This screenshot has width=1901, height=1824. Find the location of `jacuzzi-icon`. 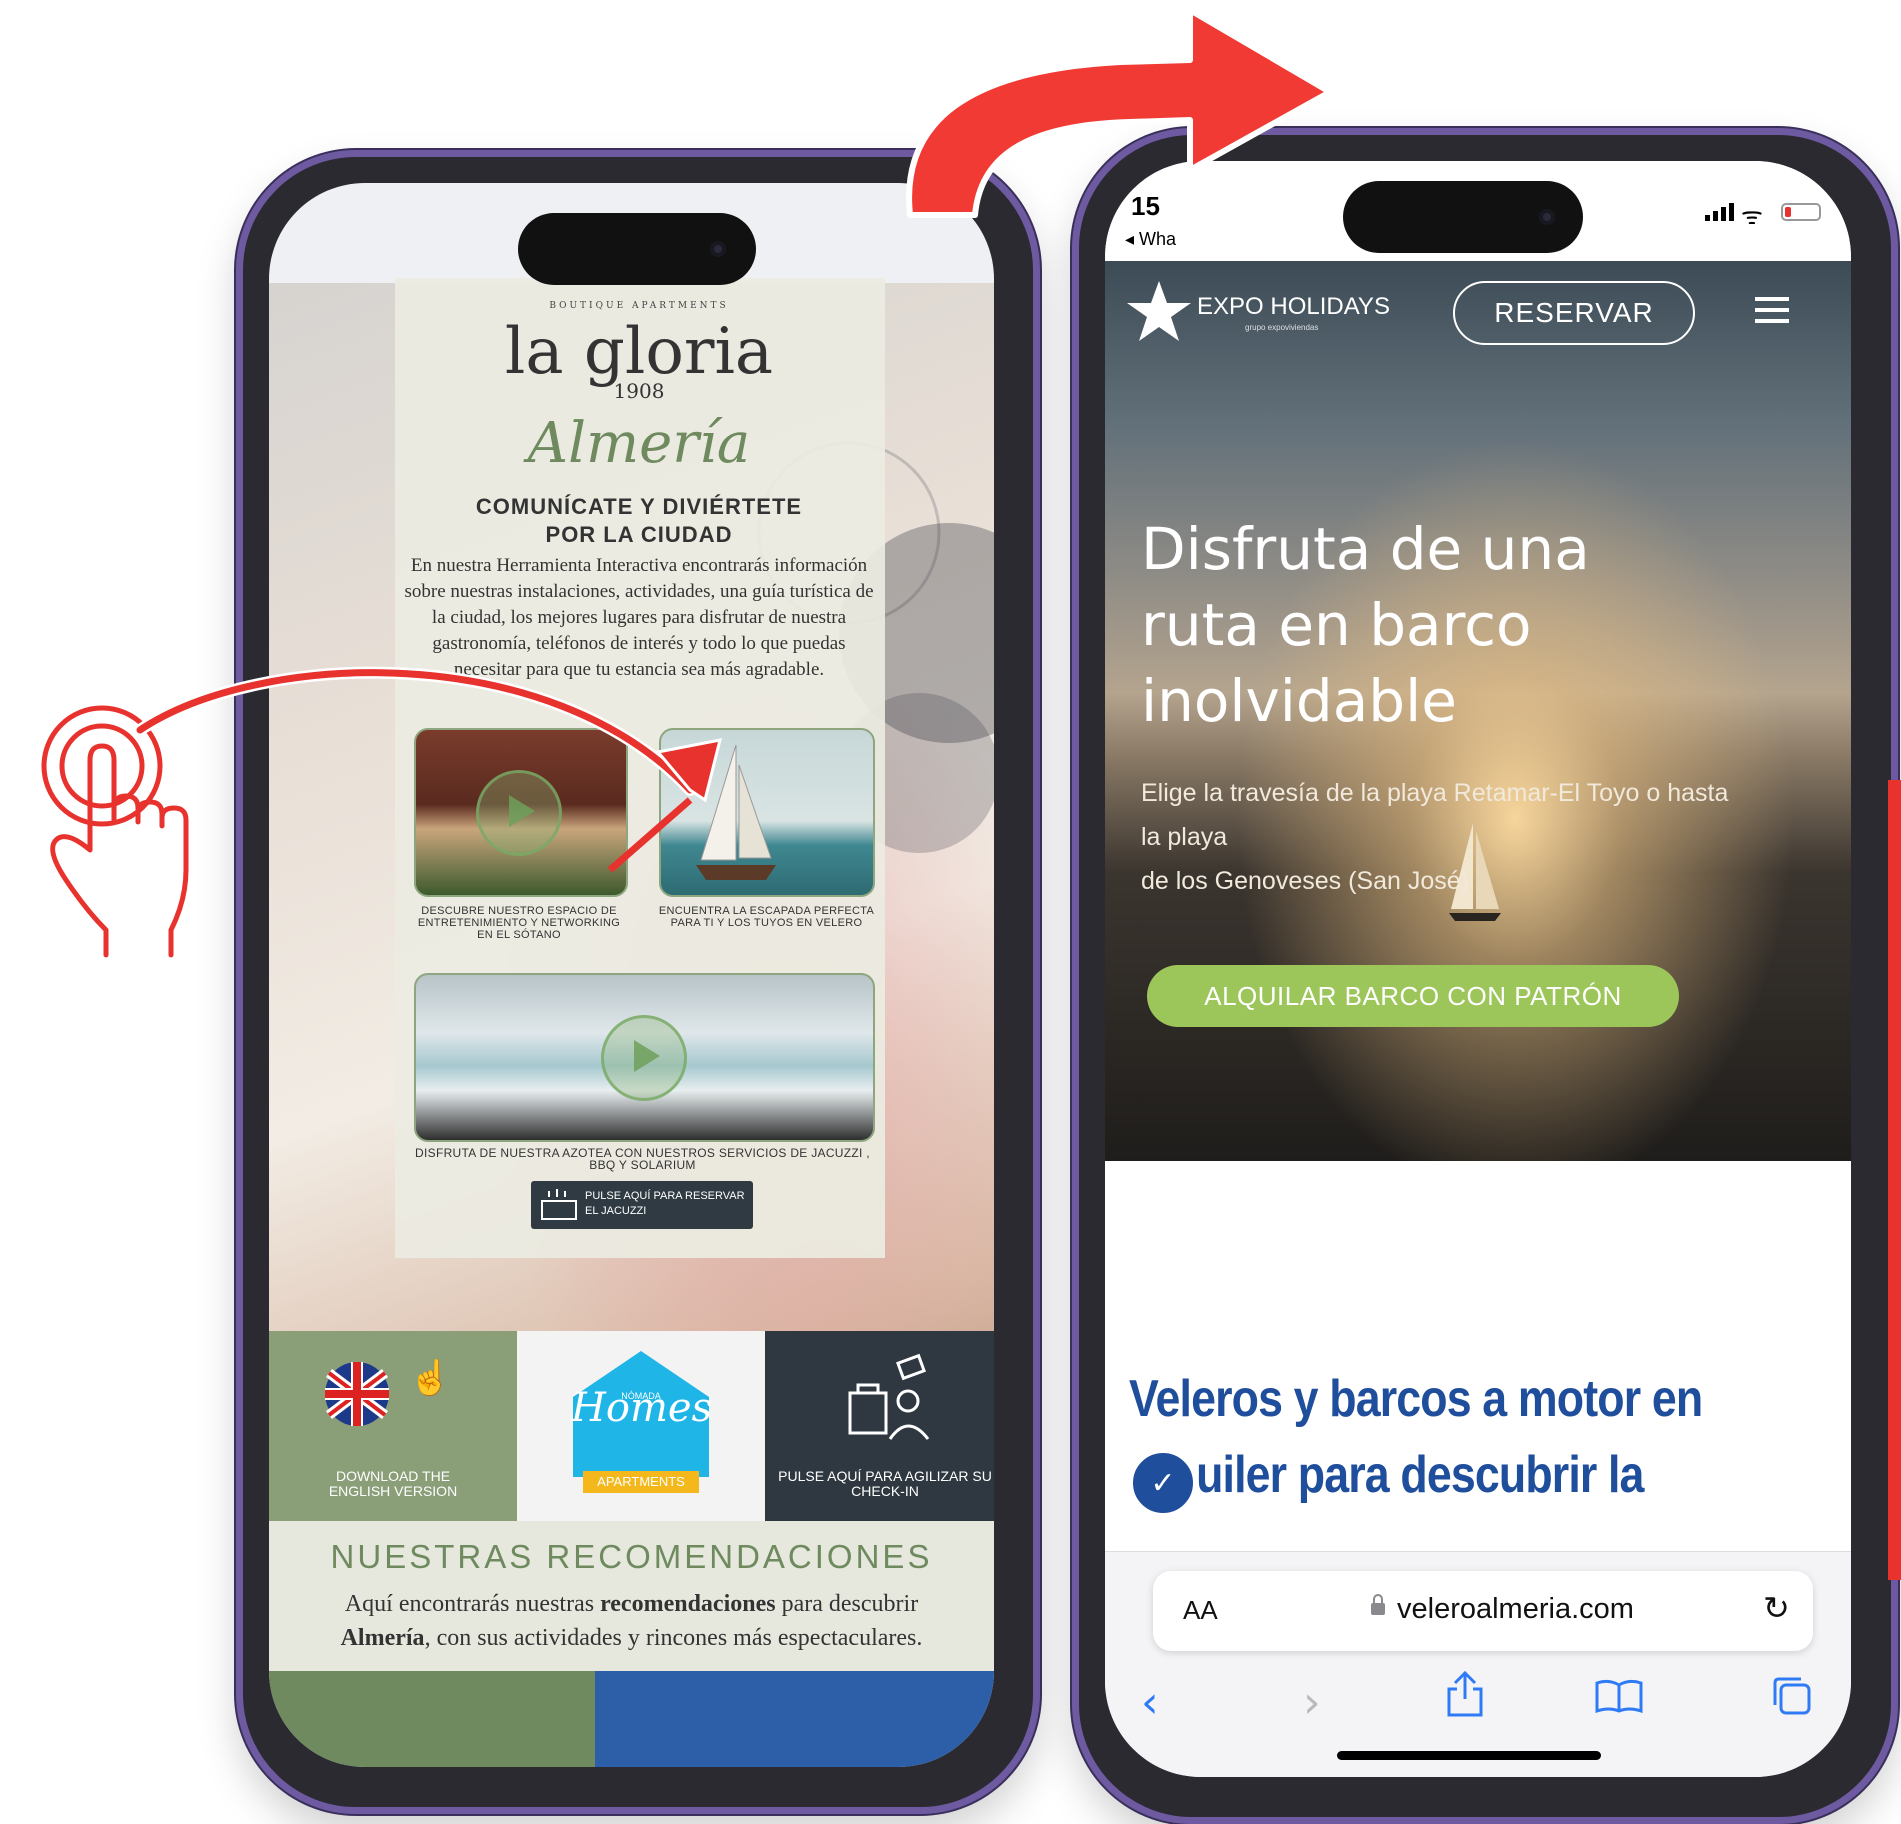

jacuzzi-icon is located at coordinates (559, 1204).